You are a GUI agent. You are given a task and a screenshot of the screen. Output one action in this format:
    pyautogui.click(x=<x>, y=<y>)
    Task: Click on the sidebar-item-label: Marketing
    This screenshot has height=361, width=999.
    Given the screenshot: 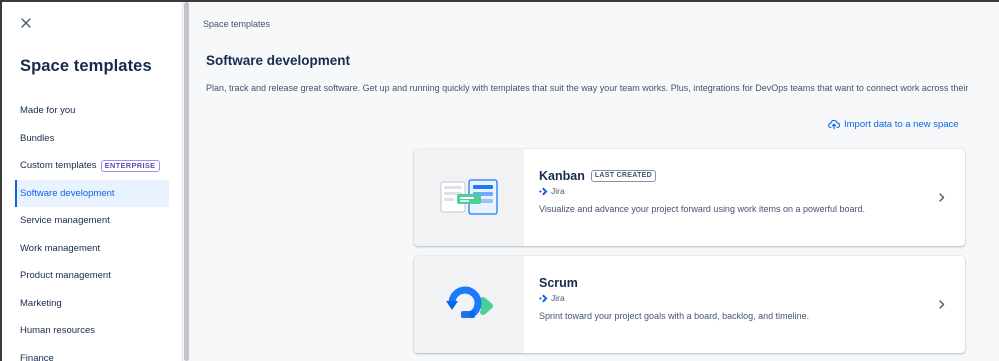 What is the action you would take?
    pyautogui.click(x=41, y=303)
    